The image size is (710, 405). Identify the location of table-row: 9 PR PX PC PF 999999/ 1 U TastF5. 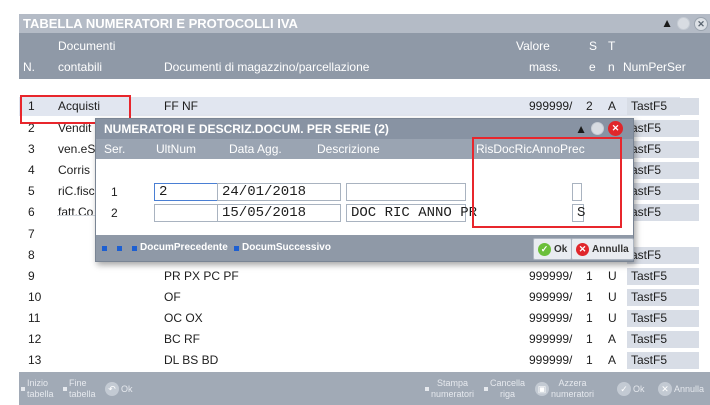
(364, 276).